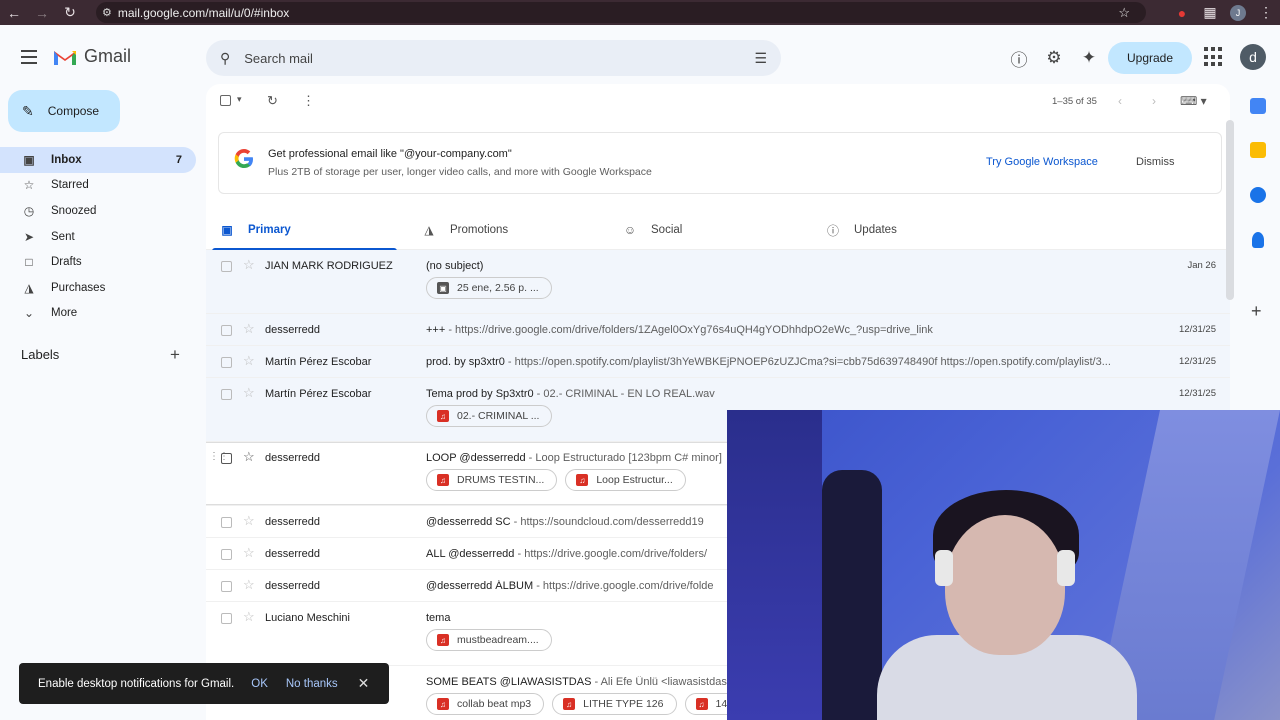 The image size is (1280, 720). What do you see at coordinates (98, 262) in the screenshot?
I see `sidebar-item-drafts: □ Drafts` at bounding box center [98, 262].